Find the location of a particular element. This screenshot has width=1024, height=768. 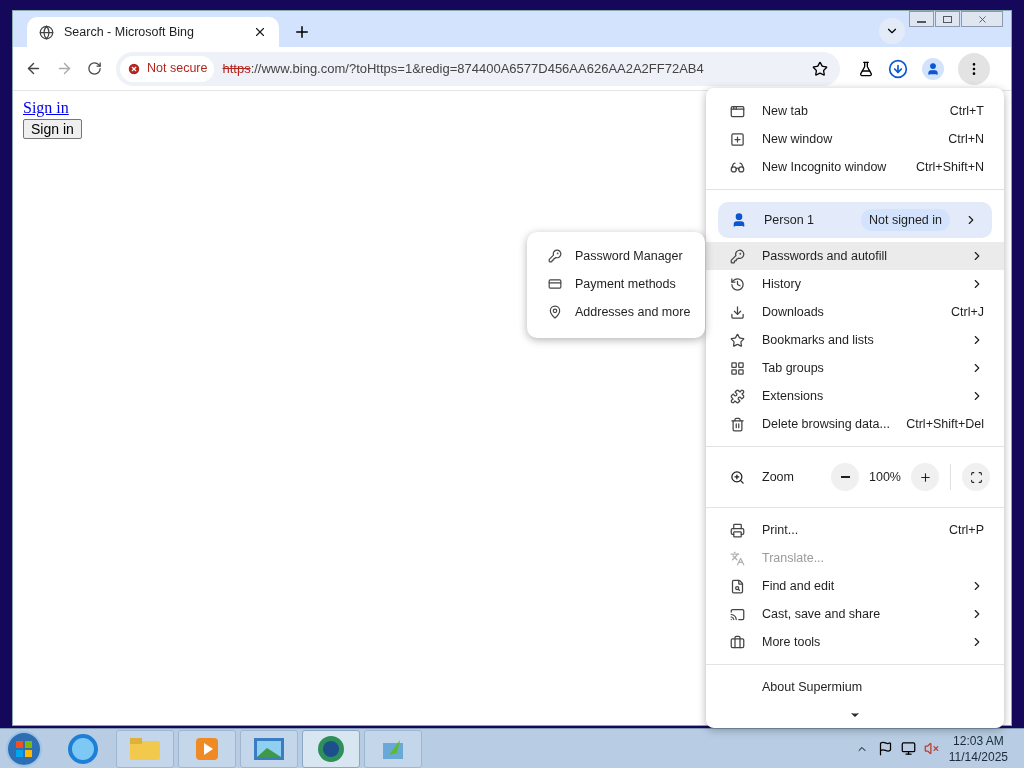

zoom-level: 100% is located at coordinates (885, 477).